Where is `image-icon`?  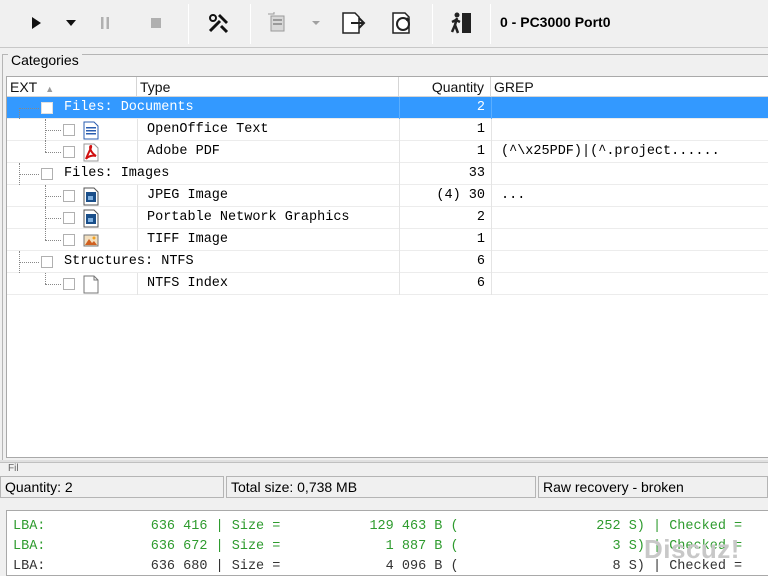 image-icon is located at coordinates (91, 218).